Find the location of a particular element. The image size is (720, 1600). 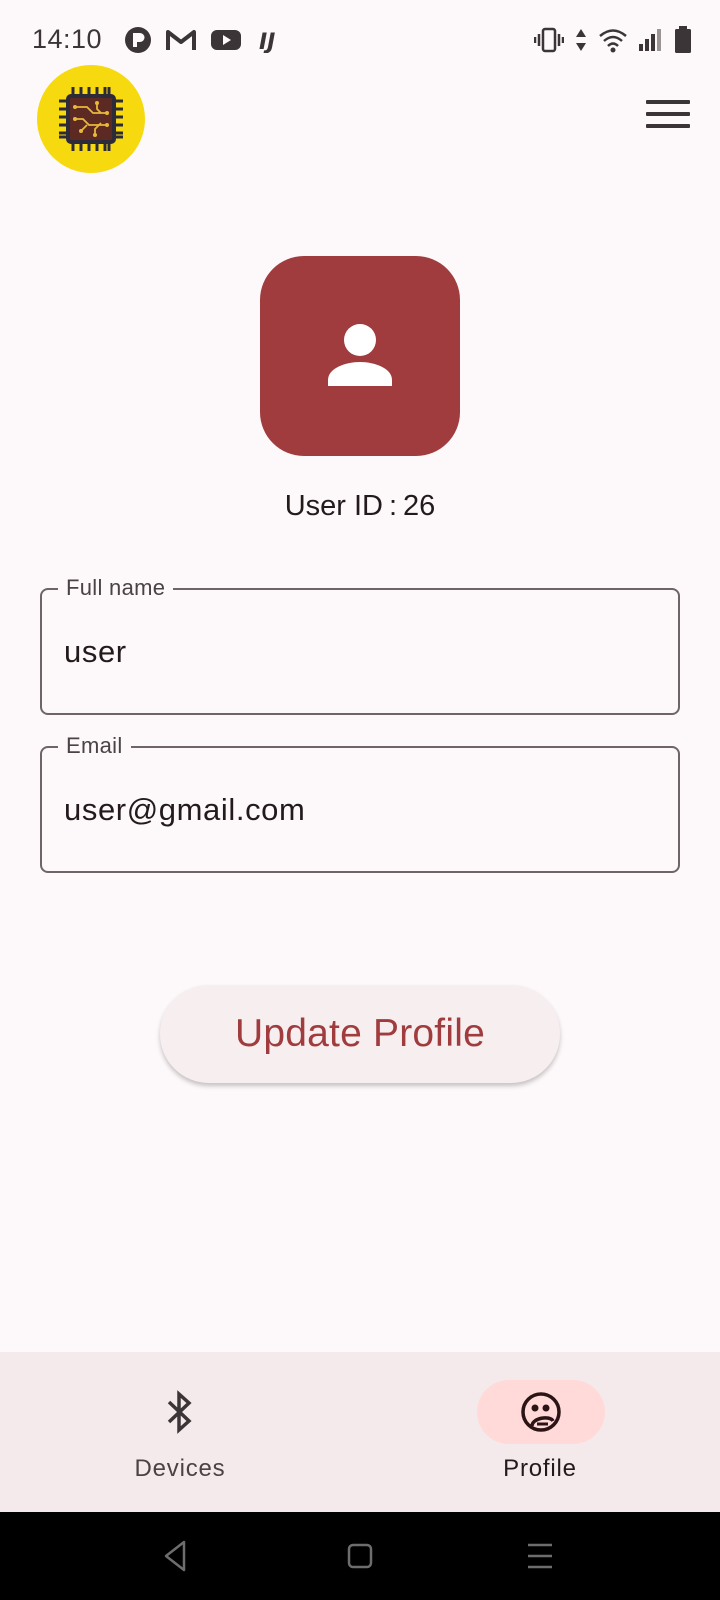

nav-item-profile: Profile is located at coordinates (540, 1432).